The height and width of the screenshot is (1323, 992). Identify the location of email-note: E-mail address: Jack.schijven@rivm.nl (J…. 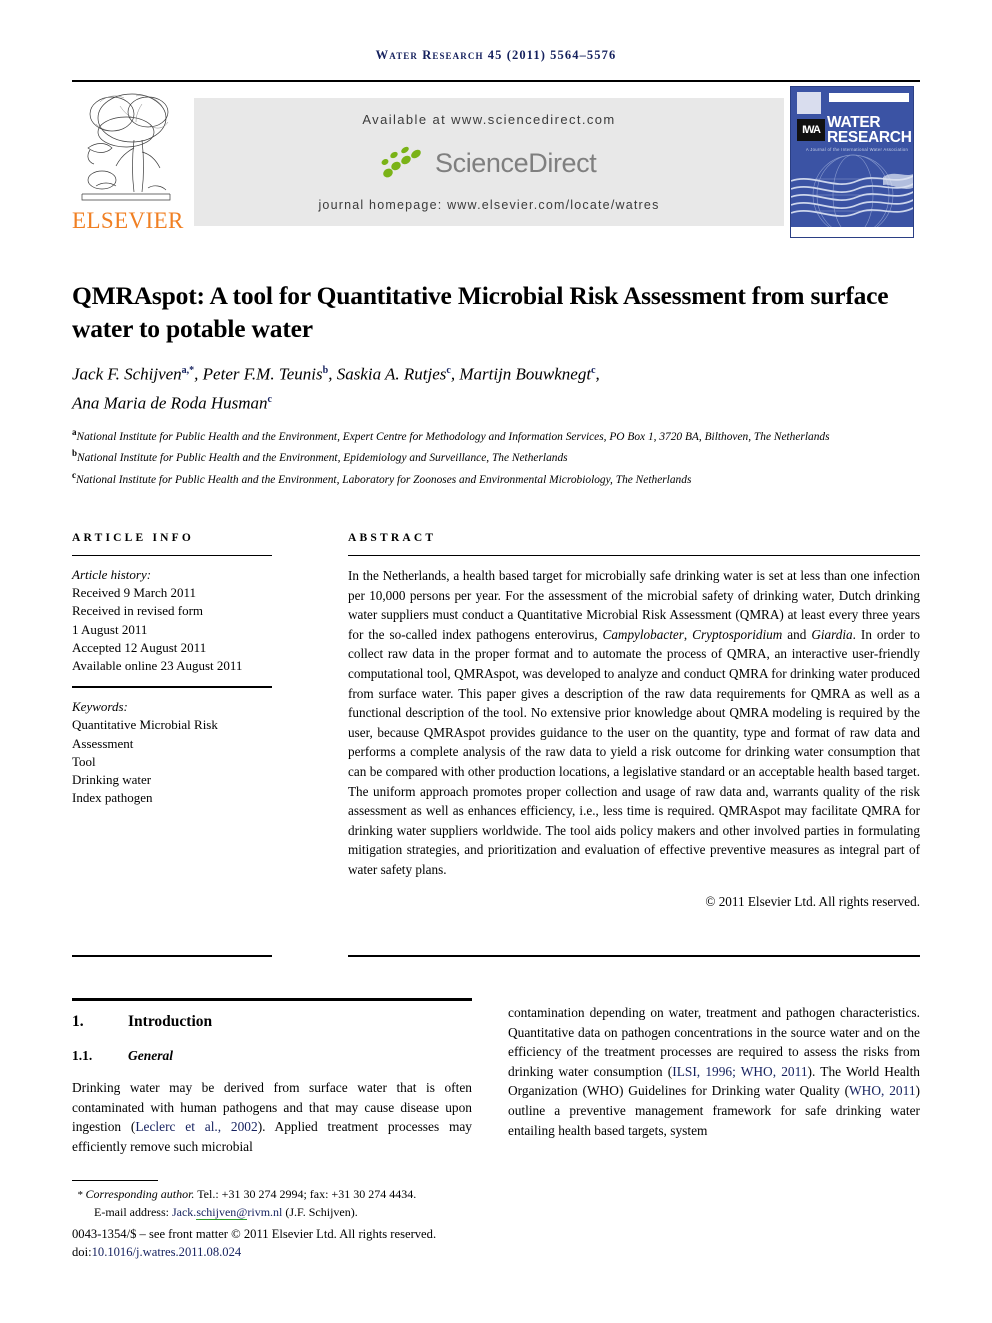
(226, 1212).